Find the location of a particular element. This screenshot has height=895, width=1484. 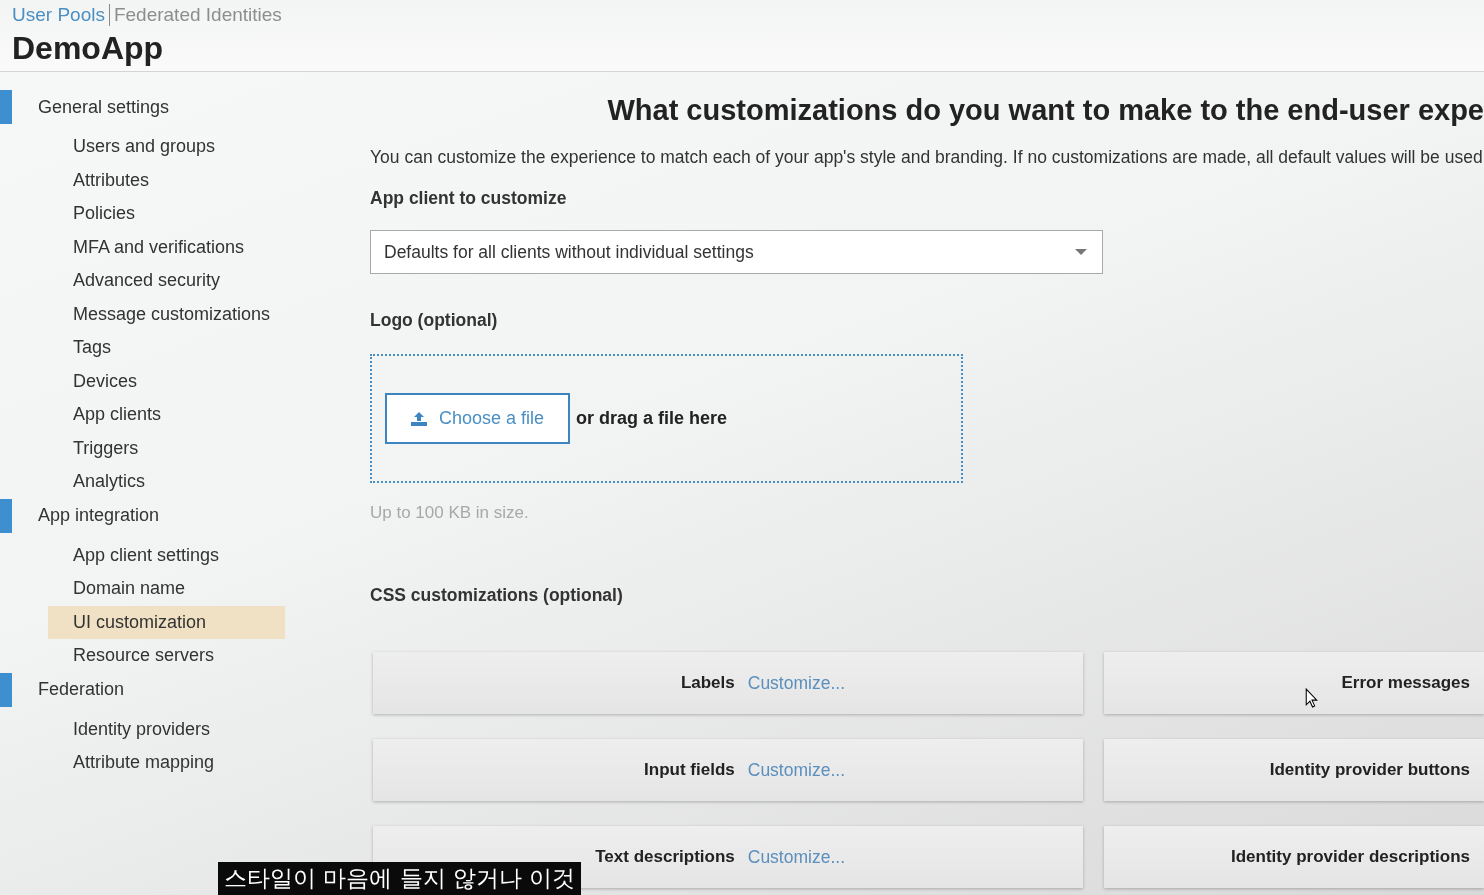

card-label: Identity provider buttons is located at coordinates (1369, 770).